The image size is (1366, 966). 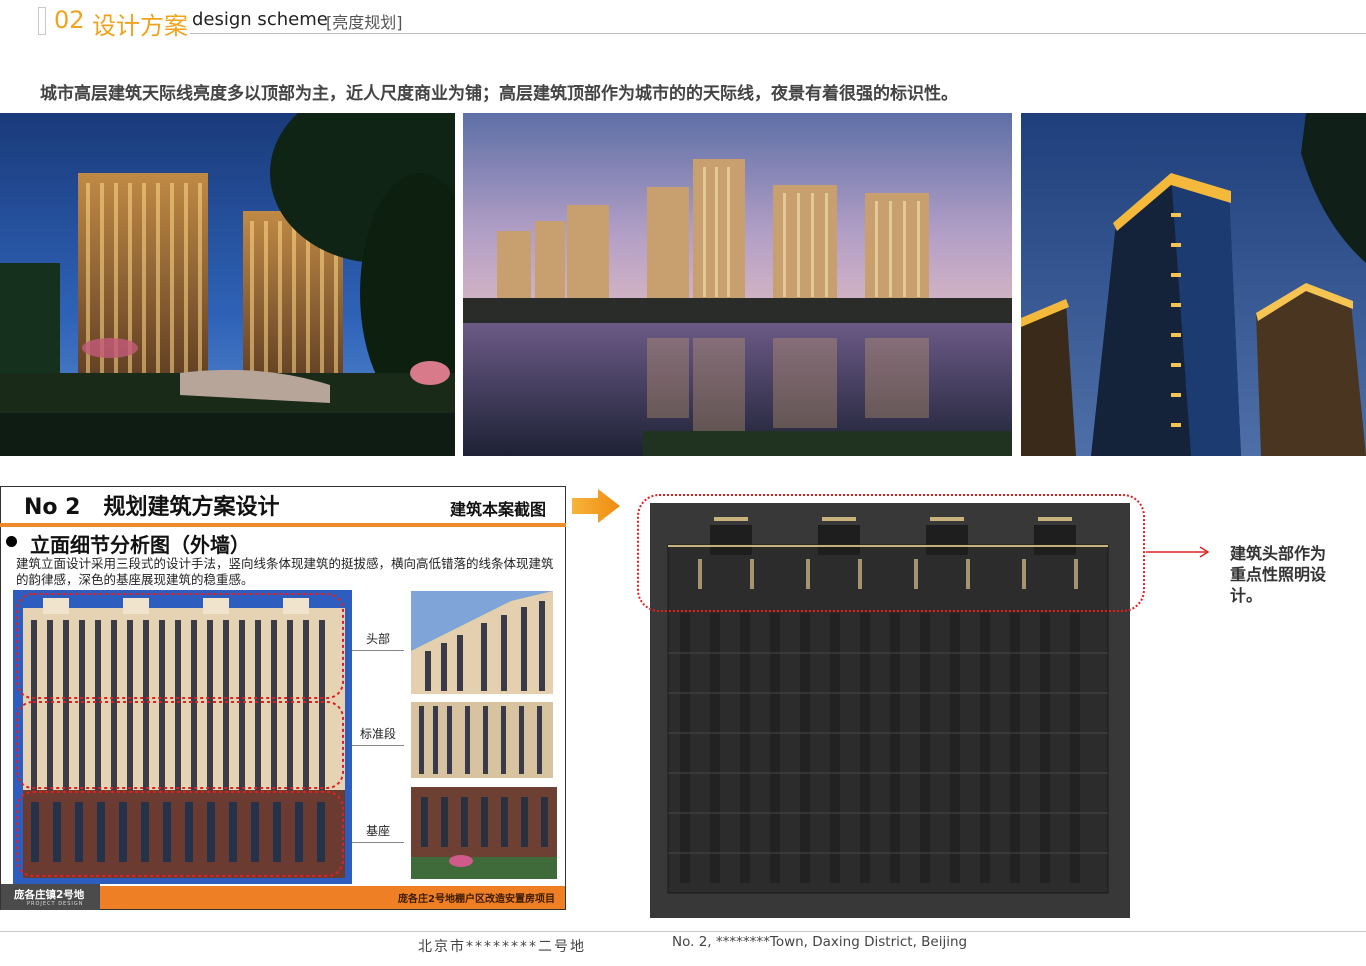 I want to click on panel-number: No 2, so click(x=52, y=507).